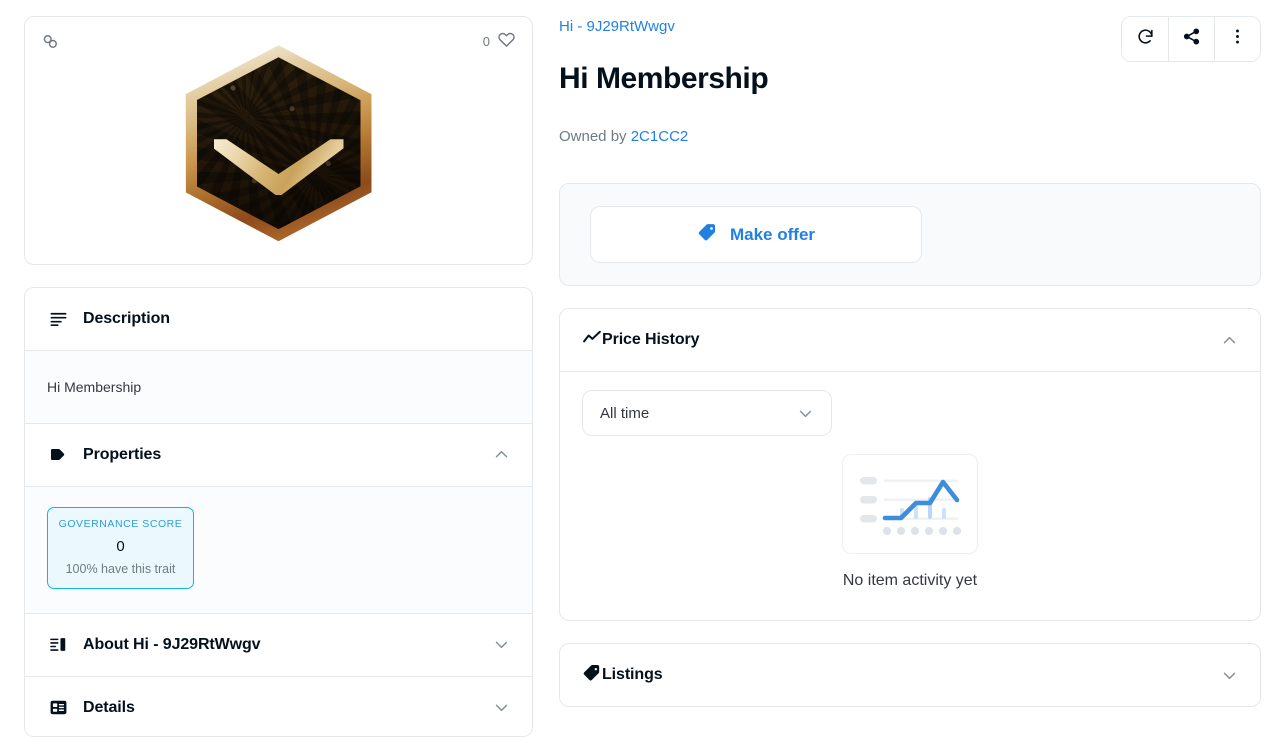 This screenshot has height=737, width=1283. Describe the element at coordinates (58, 645) in the screenshot. I see `about-book-icon` at that location.